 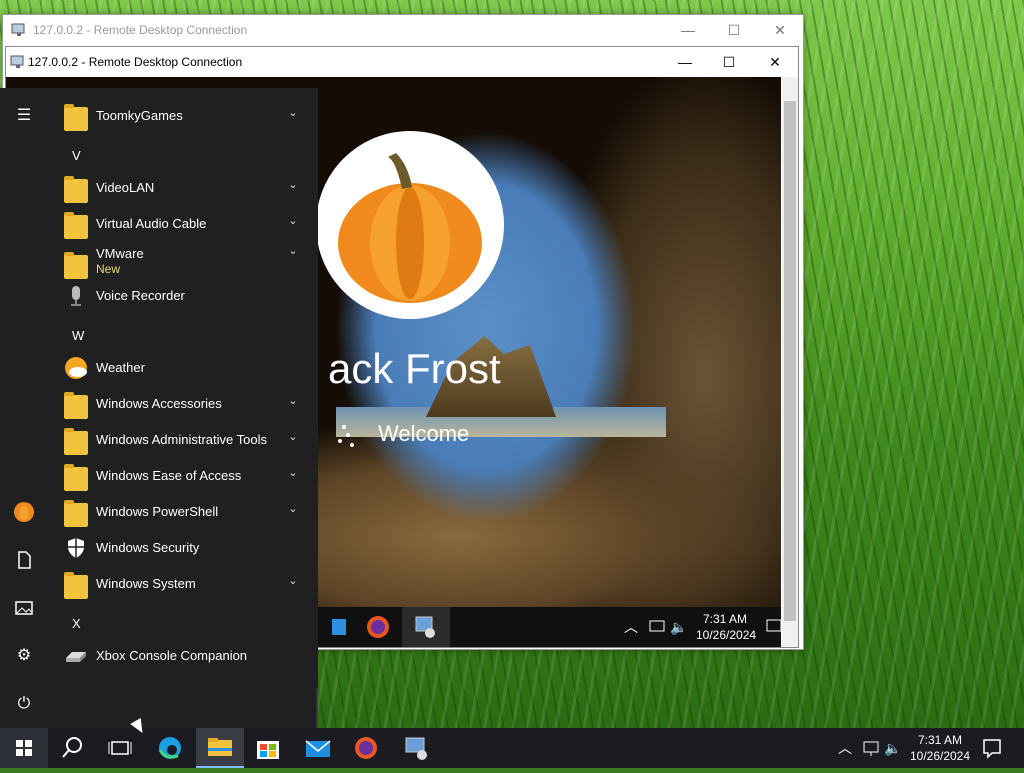 What do you see at coordinates (76, 623) in the screenshot?
I see `letter-header-x: X` at bounding box center [76, 623].